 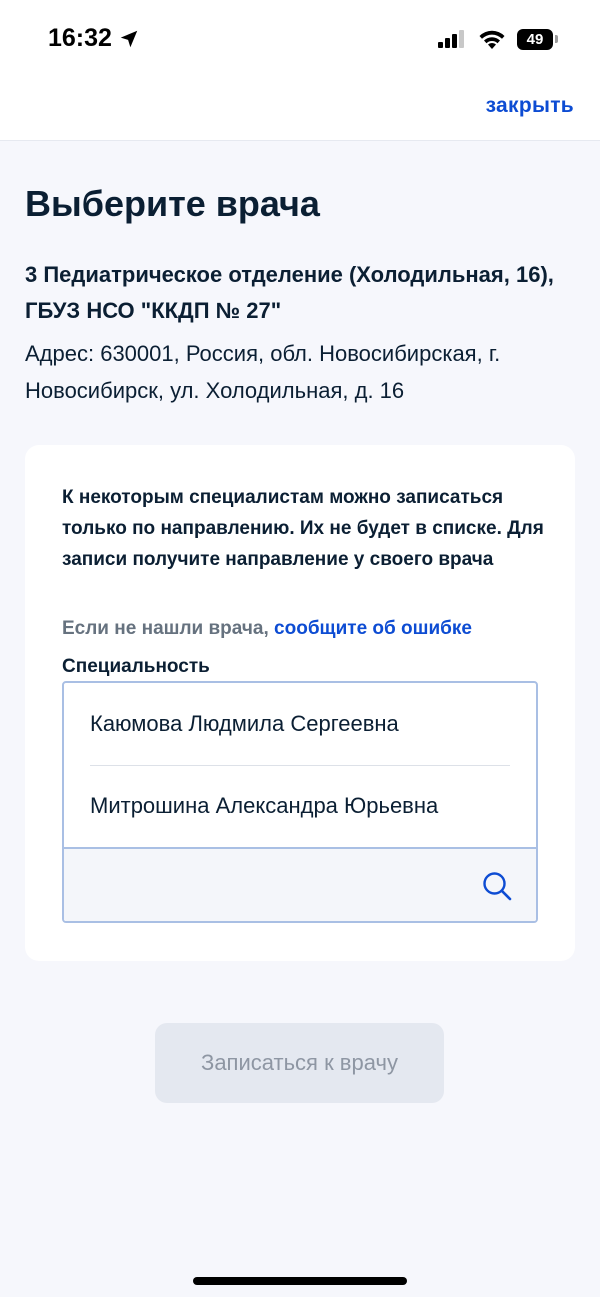 I want to click on top-bar: закрыть, so click(x=300, y=110).